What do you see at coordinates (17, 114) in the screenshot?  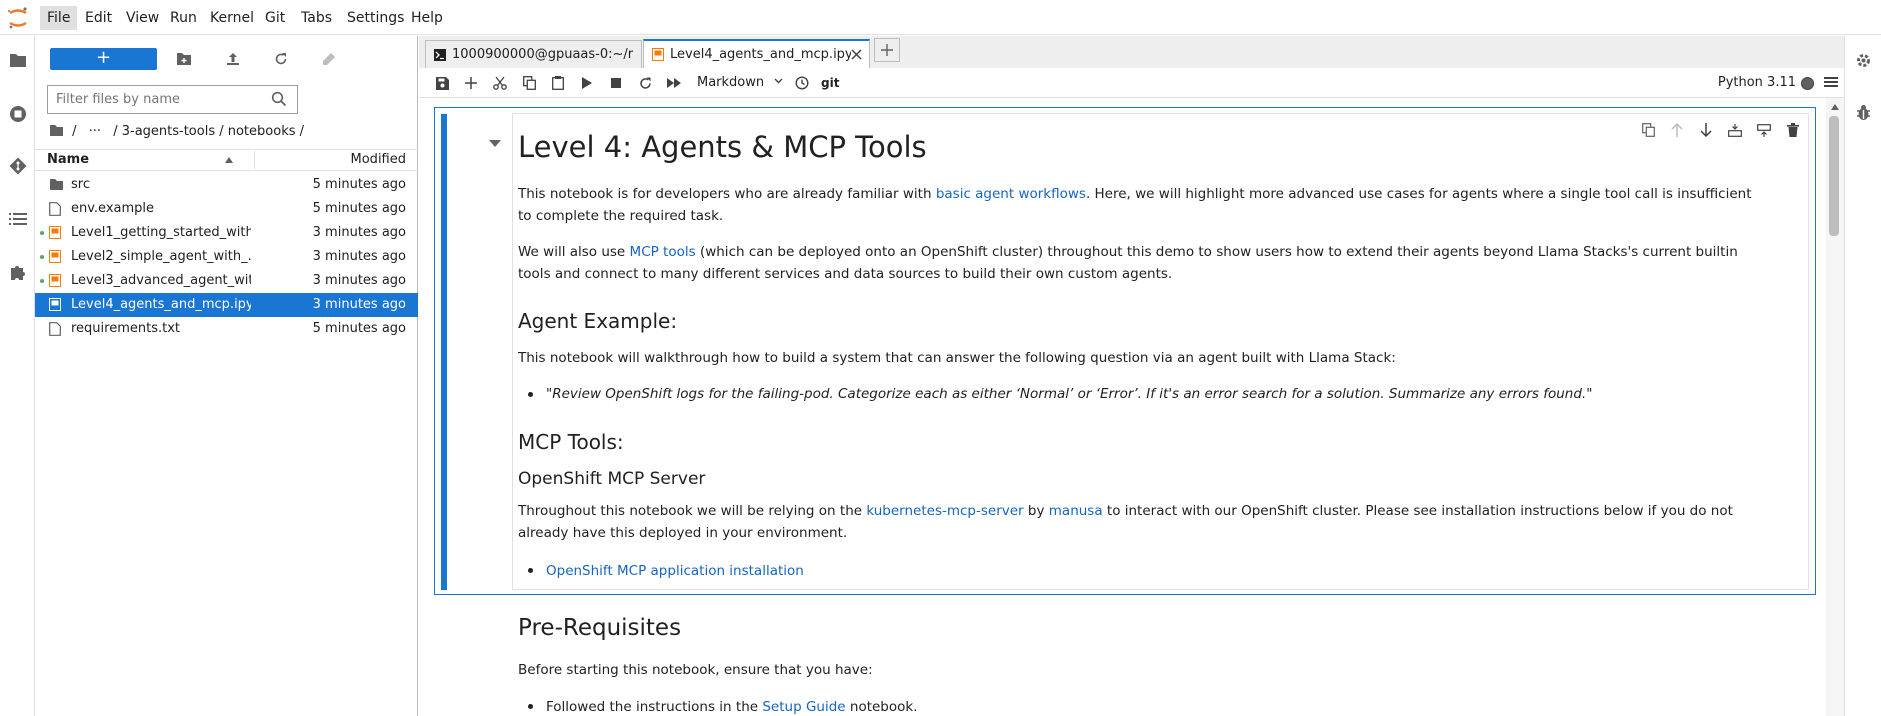 I see `running-kernels-icon` at bounding box center [17, 114].